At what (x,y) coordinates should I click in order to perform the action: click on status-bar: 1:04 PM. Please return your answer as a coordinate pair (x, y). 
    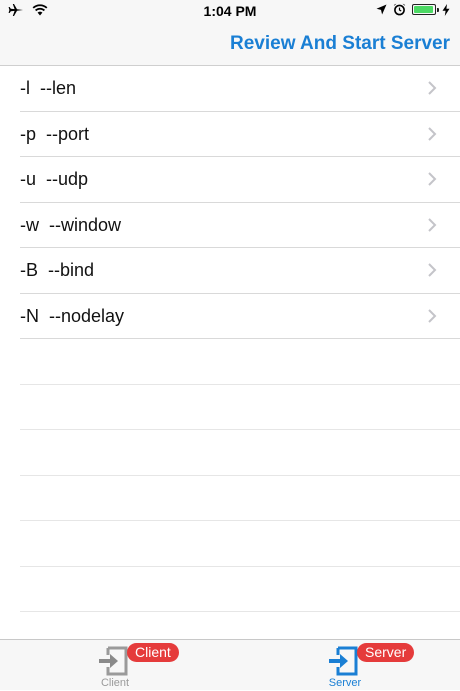
    Looking at the image, I should click on (230, 11).